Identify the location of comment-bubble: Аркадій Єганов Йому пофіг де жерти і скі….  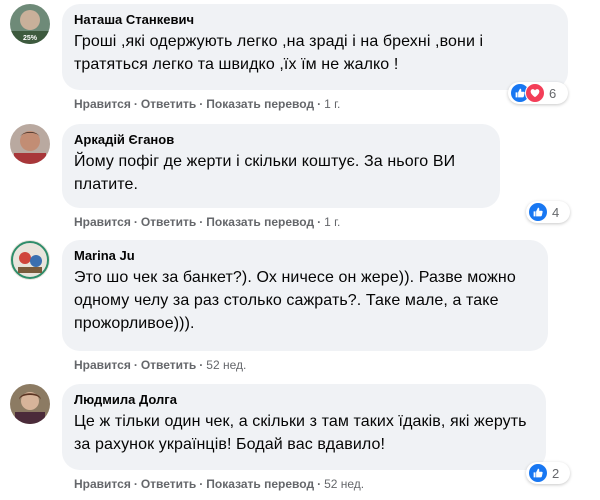
(281, 166).